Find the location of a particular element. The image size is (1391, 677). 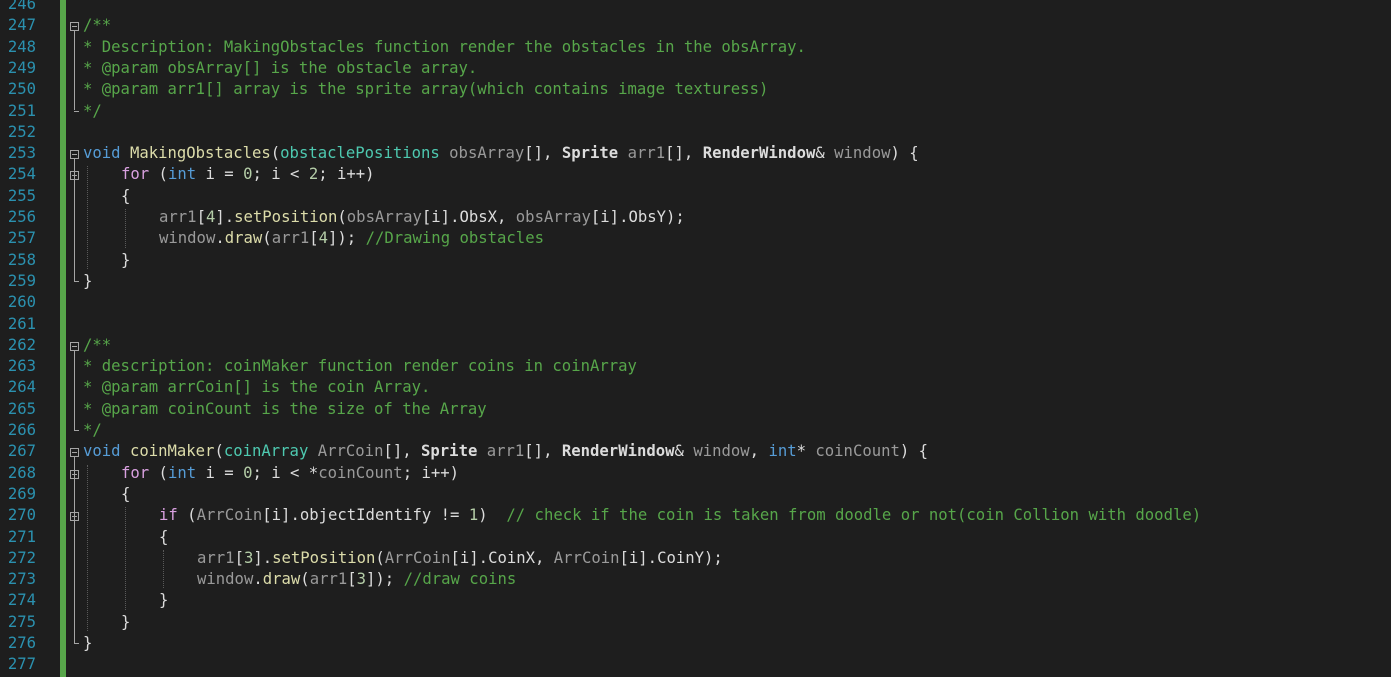

code-token: obsArray is located at coordinates (553, 217).